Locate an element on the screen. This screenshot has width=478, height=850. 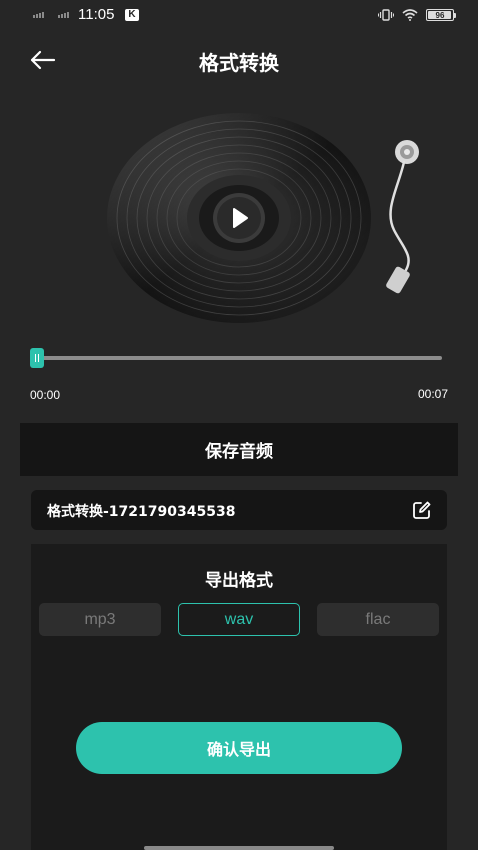
play-icon is located at coordinates (239, 218).